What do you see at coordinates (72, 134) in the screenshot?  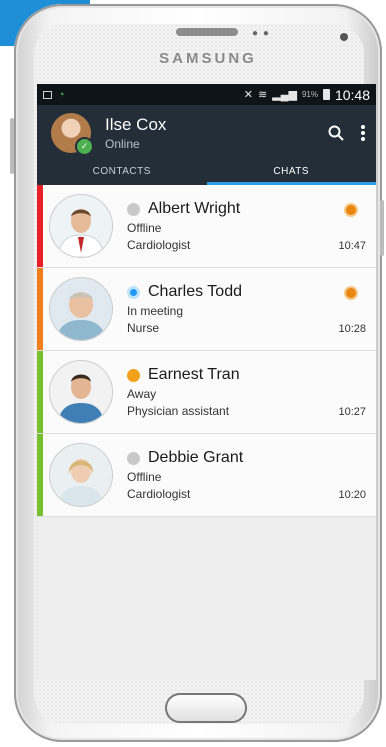 I see `user-avatar: ✓` at bounding box center [72, 134].